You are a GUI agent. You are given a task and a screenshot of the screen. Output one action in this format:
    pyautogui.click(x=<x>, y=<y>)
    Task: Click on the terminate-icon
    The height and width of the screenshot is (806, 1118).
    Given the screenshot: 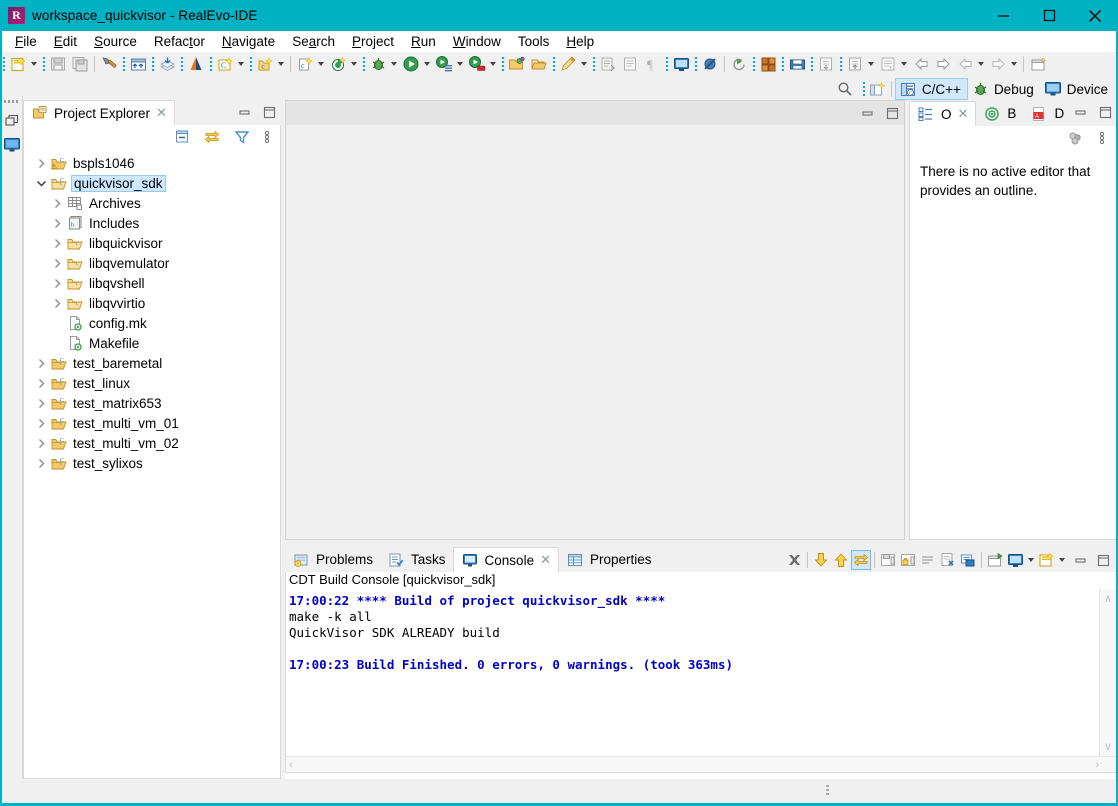 What is the action you would take?
    pyautogui.click(x=794, y=560)
    